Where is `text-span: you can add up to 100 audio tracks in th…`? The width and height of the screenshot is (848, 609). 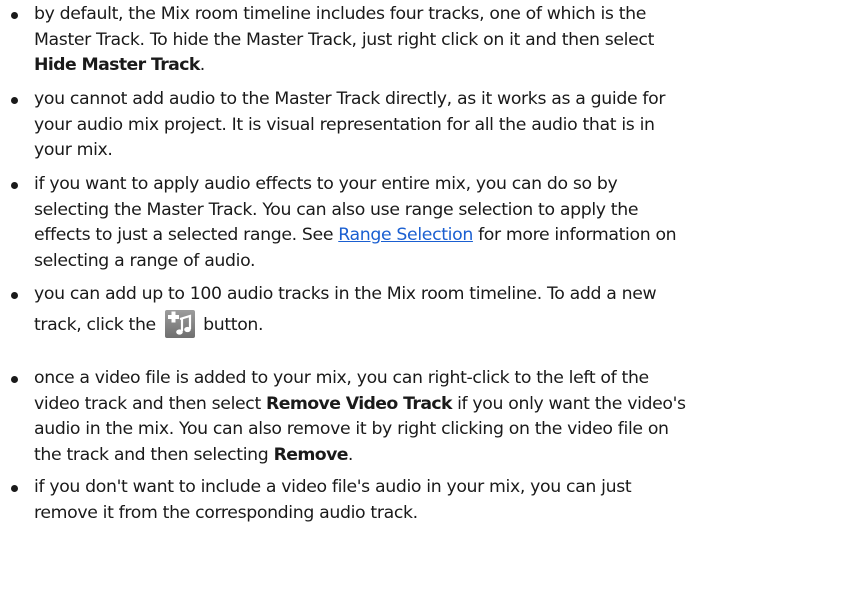 text-span: you can add up to 100 audio tracks in th… is located at coordinates (345, 294).